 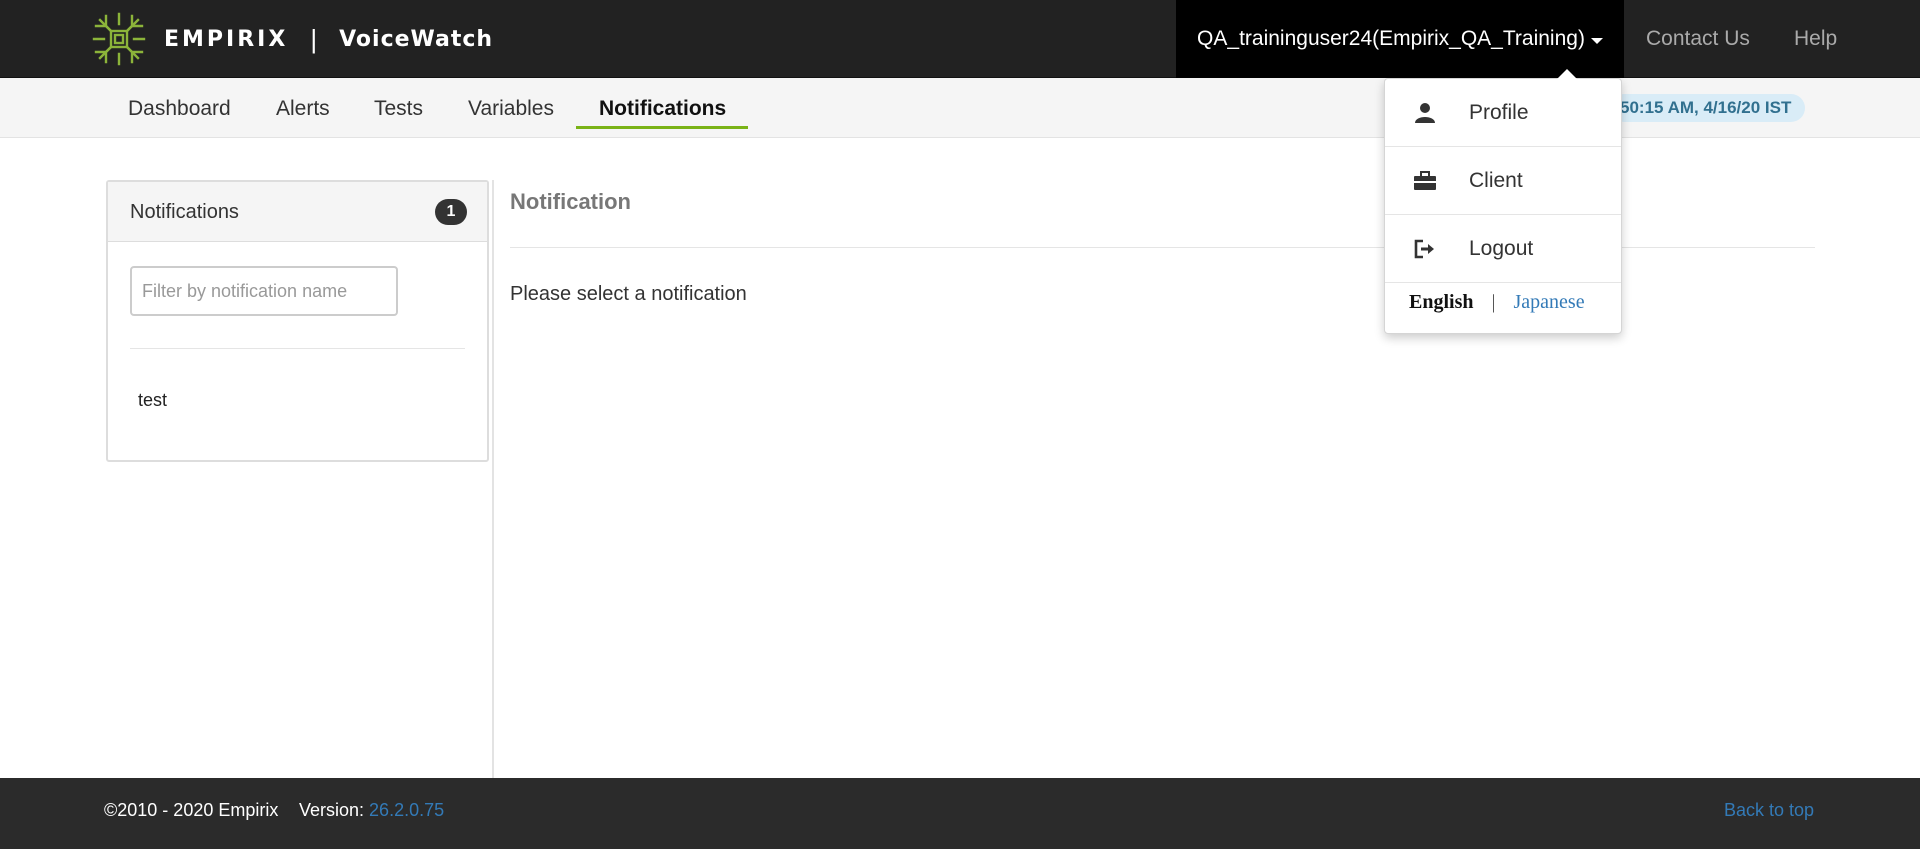 What do you see at coordinates (493, 479) in the screenshot?
I see `content-divider` at bounding box center [493, 479].